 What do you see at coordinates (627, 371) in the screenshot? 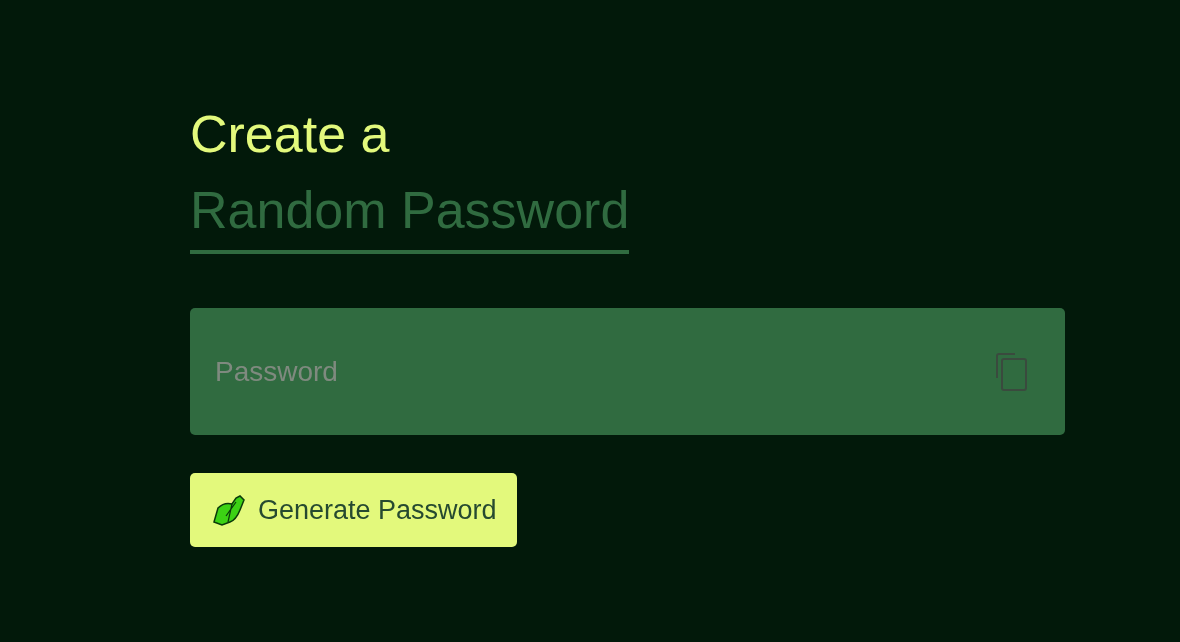
I see `password-field: Password` at bounding box center [627, 371].